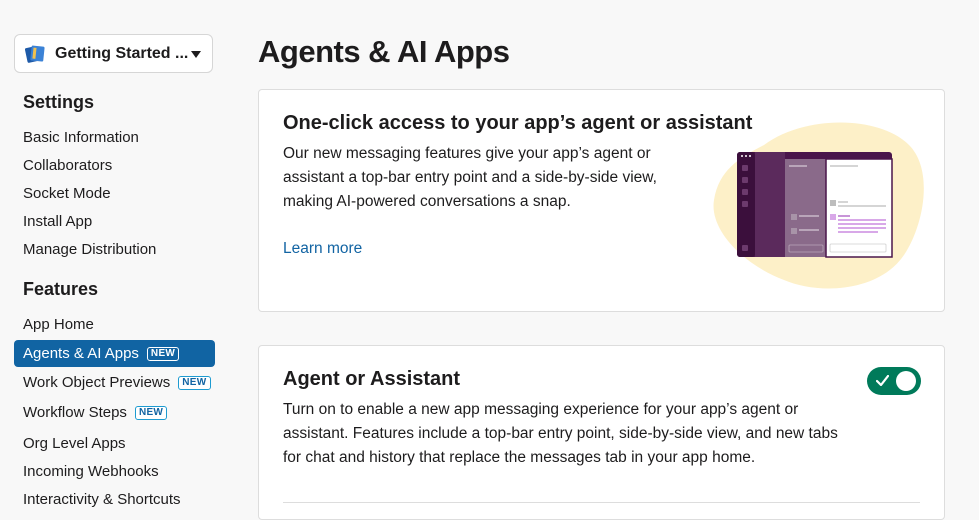  Describe the element at coordinates (601, 502) in the screenshot. I see `divider` at that location.